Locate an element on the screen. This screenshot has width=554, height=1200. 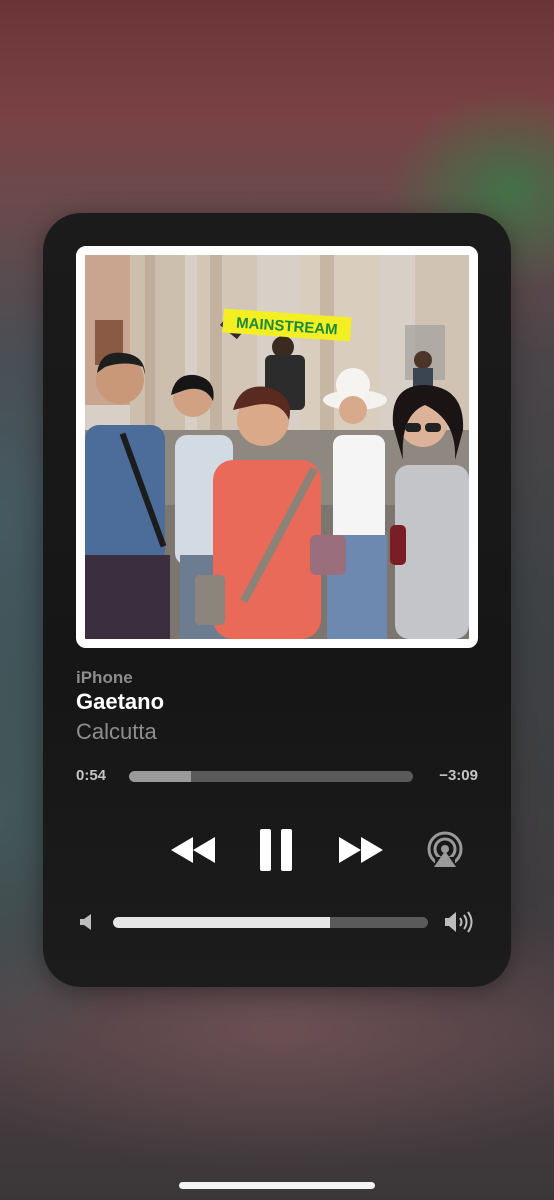
speaker-low-icon is located at coordinates (85, 922).